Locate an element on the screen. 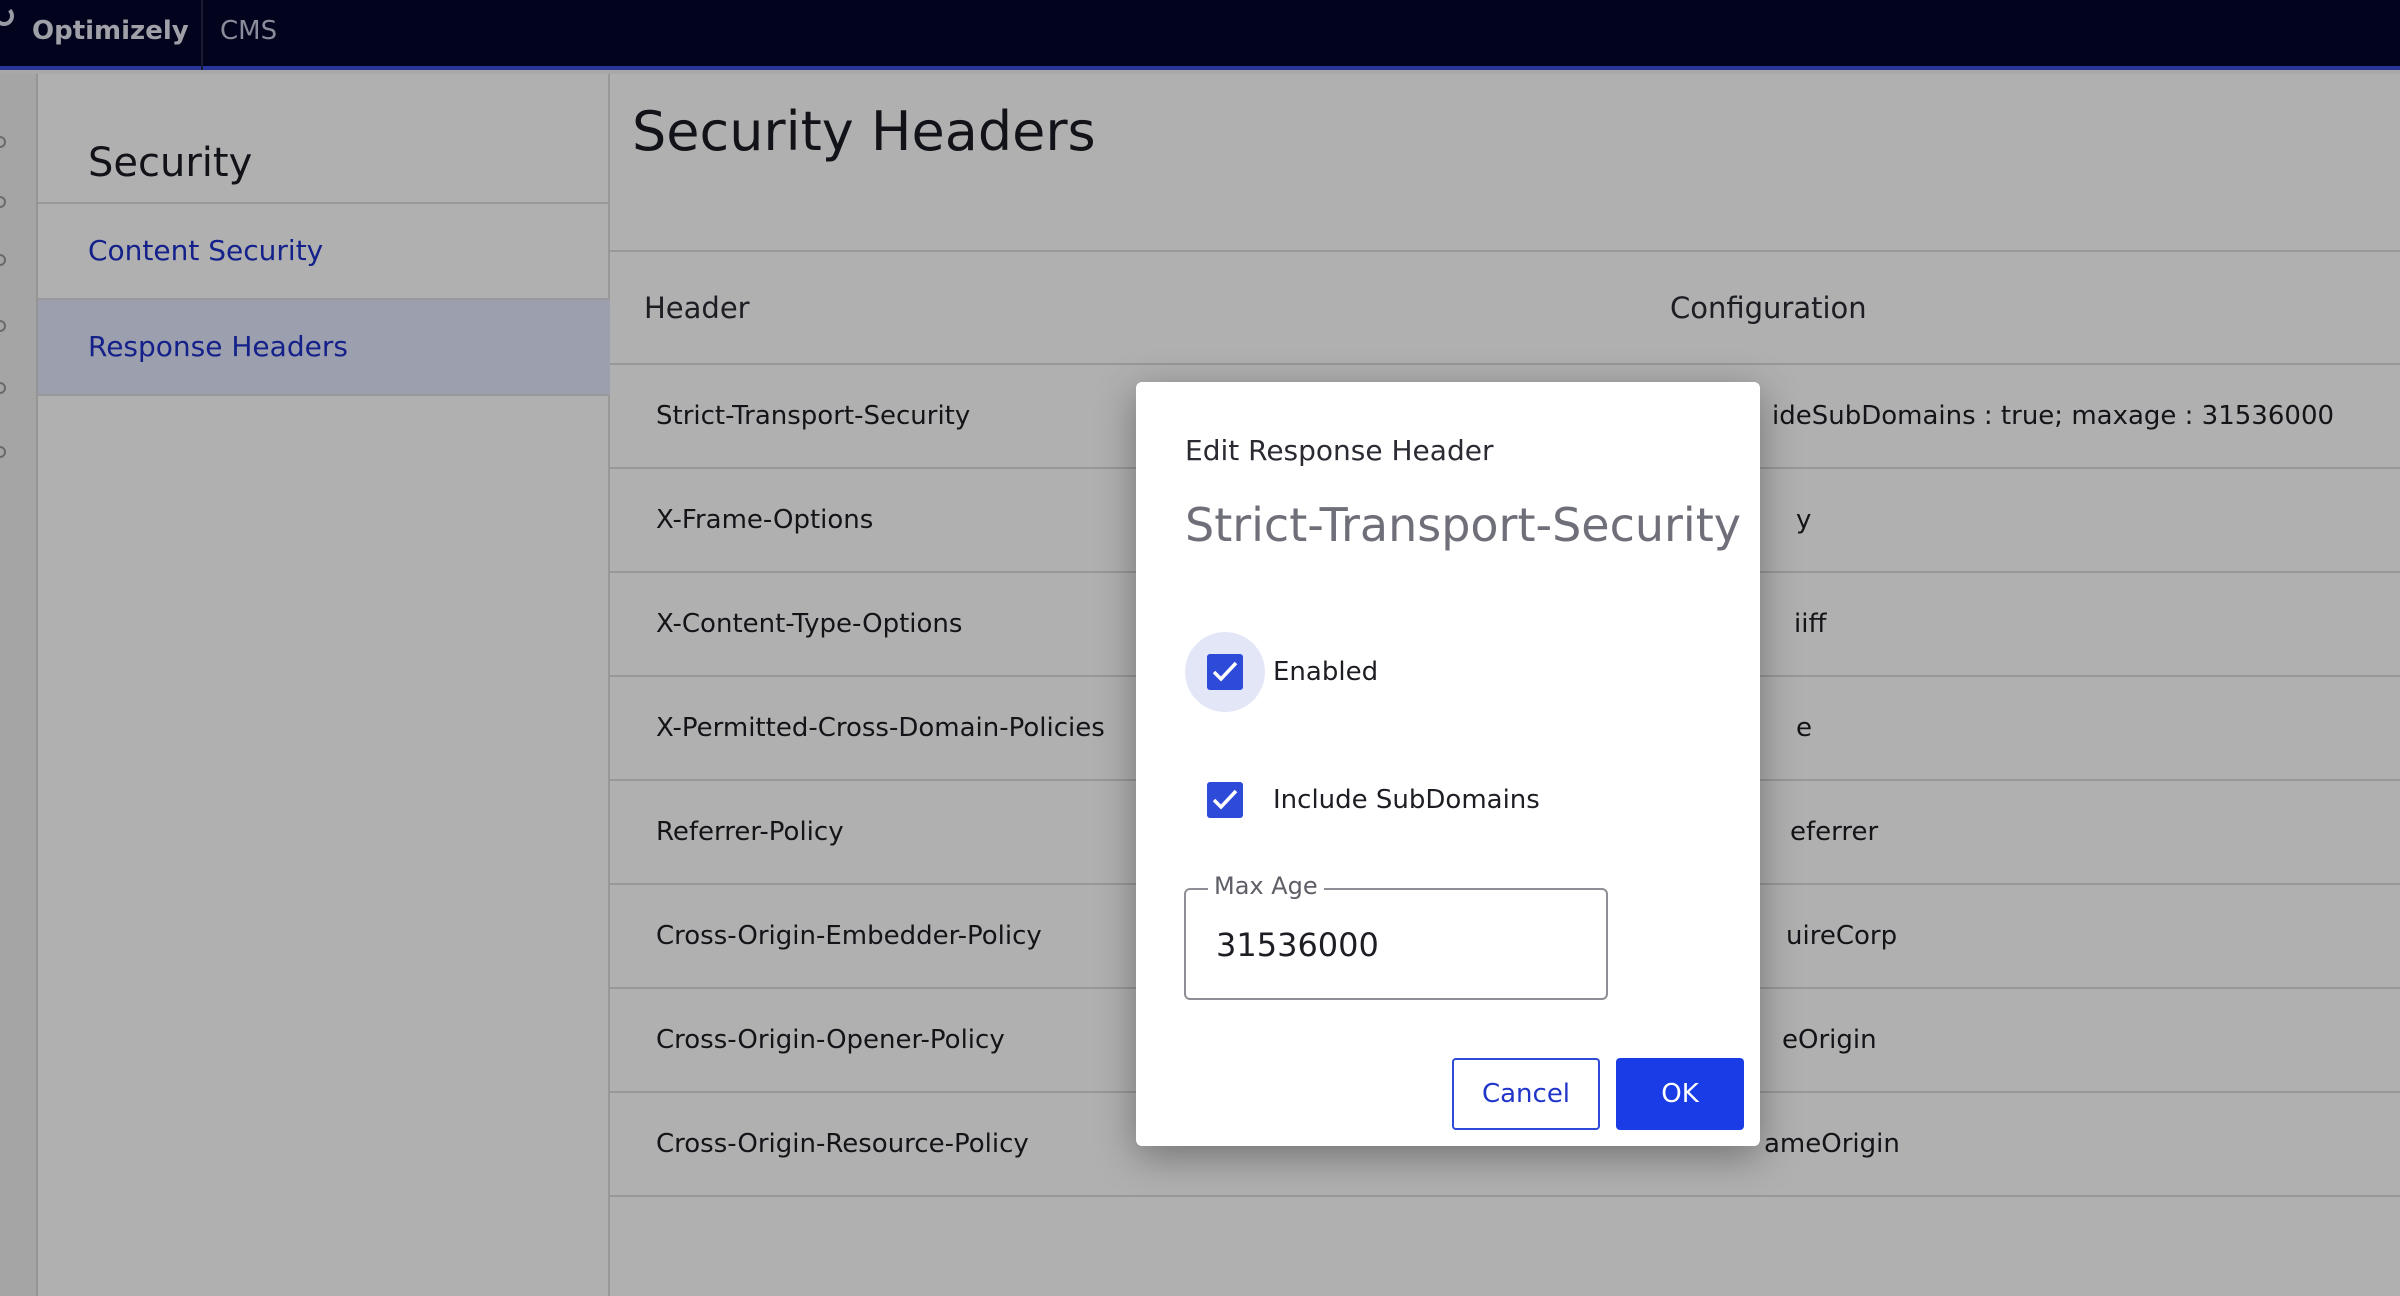 The image size is (2400, 1296). include-subdomains-checkbox: Include SubDomains is located at coordinates (1362, 800).